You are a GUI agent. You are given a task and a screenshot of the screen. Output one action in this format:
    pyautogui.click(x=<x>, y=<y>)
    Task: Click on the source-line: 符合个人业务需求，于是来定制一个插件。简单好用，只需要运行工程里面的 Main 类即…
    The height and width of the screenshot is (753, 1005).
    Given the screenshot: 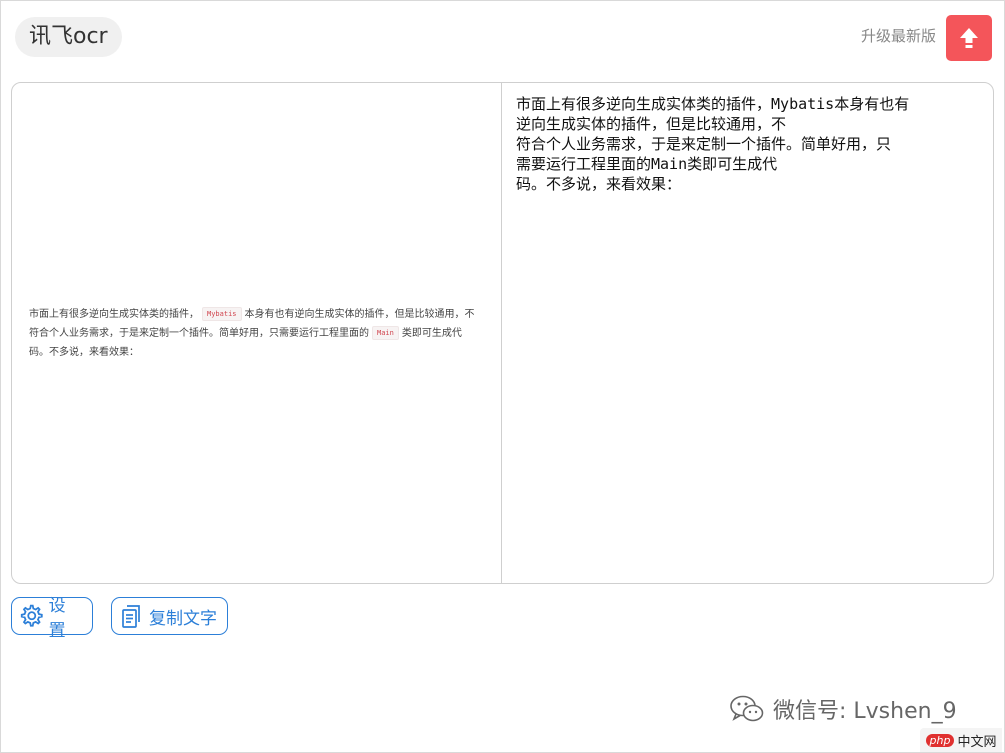 What is the action you would take?
    pyautogui.click(x=256, y=333)
    